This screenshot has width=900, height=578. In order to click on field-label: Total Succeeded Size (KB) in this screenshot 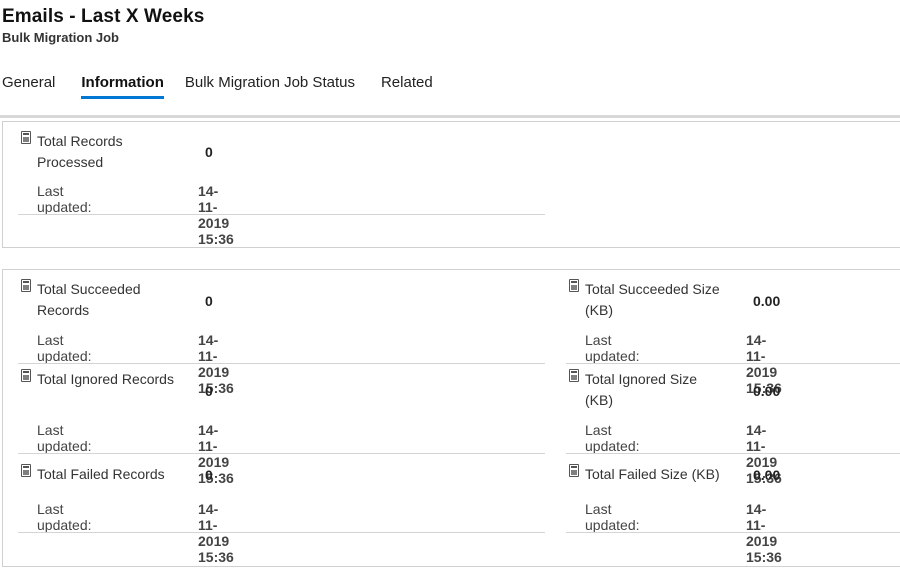, I will do `click(652, 299)`.